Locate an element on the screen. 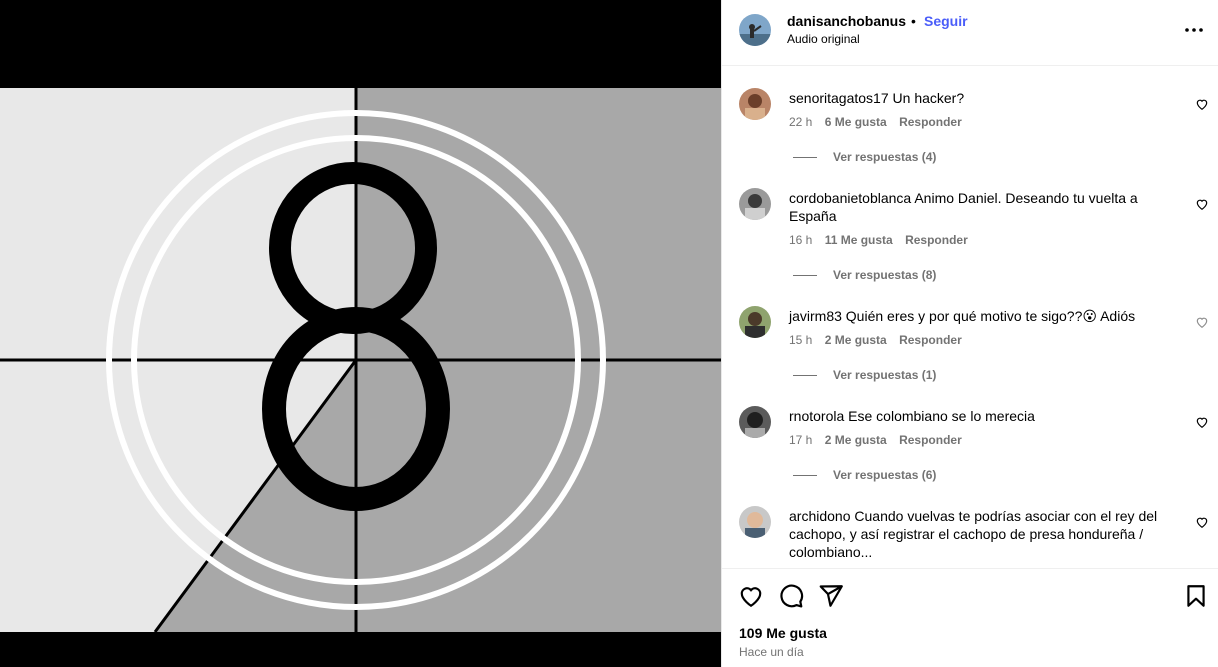 The height and width of the screenshot is (667, 1218). share-icon is located at coordinates (831, 596).